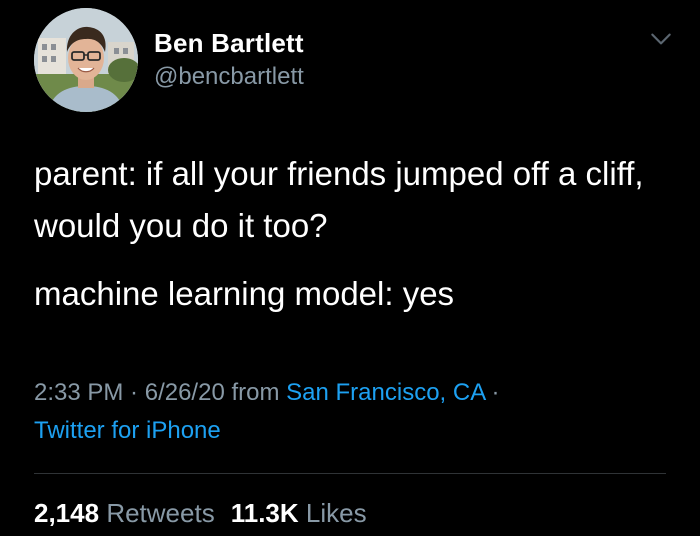 The width and height of the screenshot is (700, 536). Describe the element at coordinates (244, 293) in the screenshot. I see `tweet-text-line: machine learning model: yes` at that location.